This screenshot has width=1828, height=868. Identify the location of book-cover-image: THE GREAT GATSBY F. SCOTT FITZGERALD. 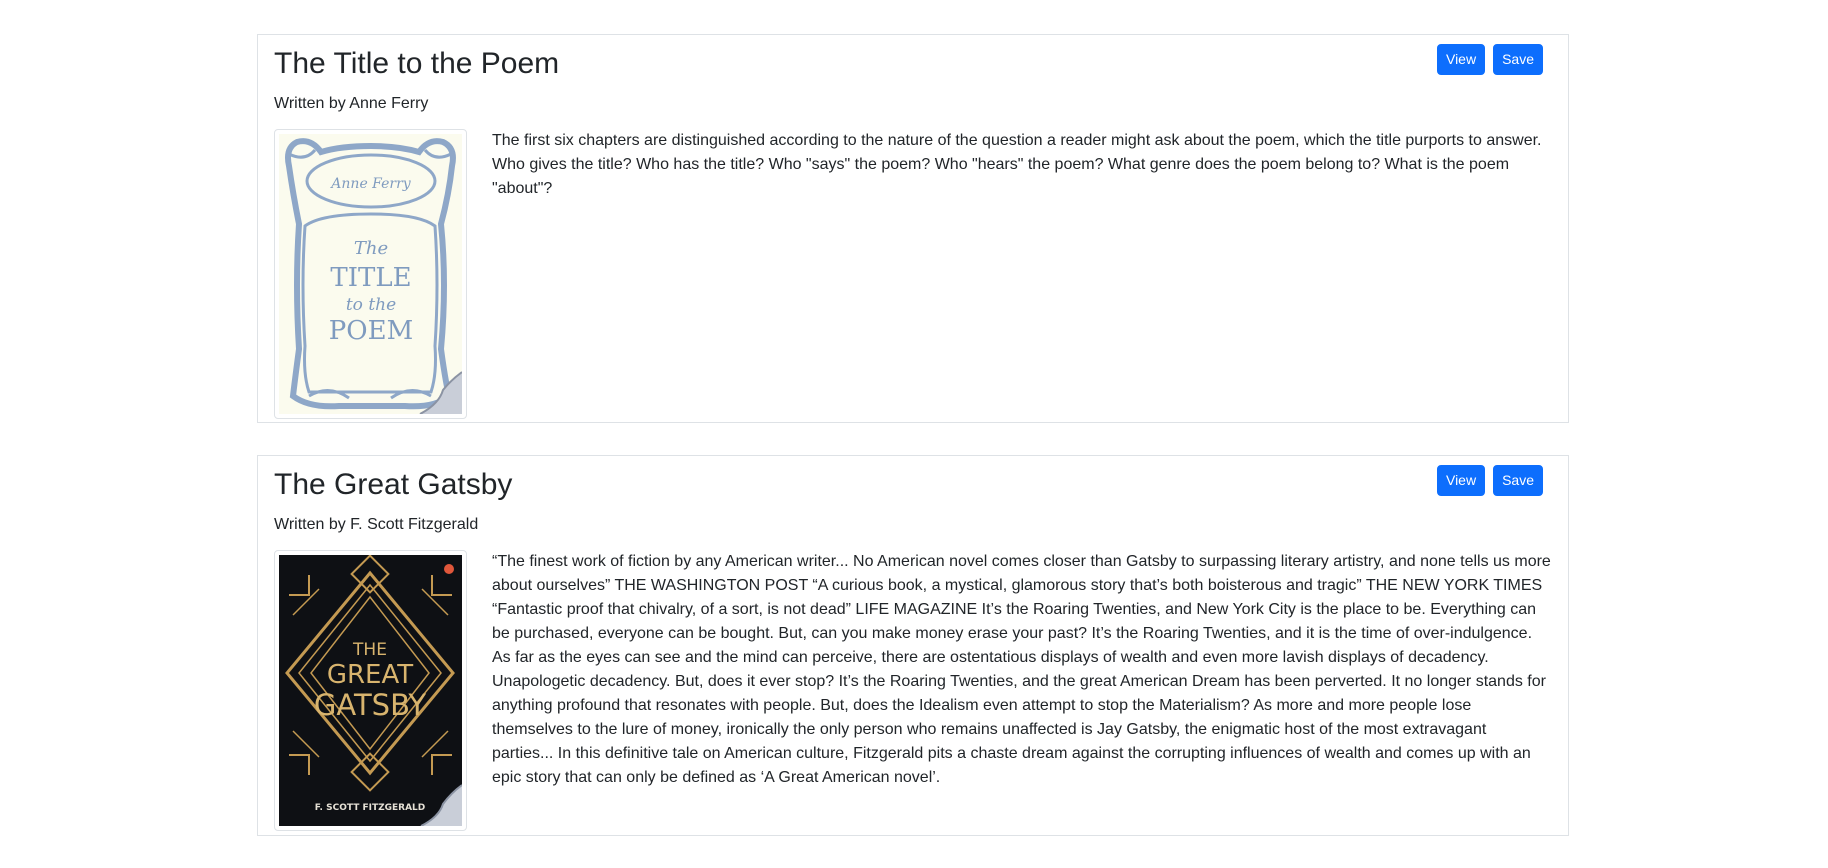
(370, 690).